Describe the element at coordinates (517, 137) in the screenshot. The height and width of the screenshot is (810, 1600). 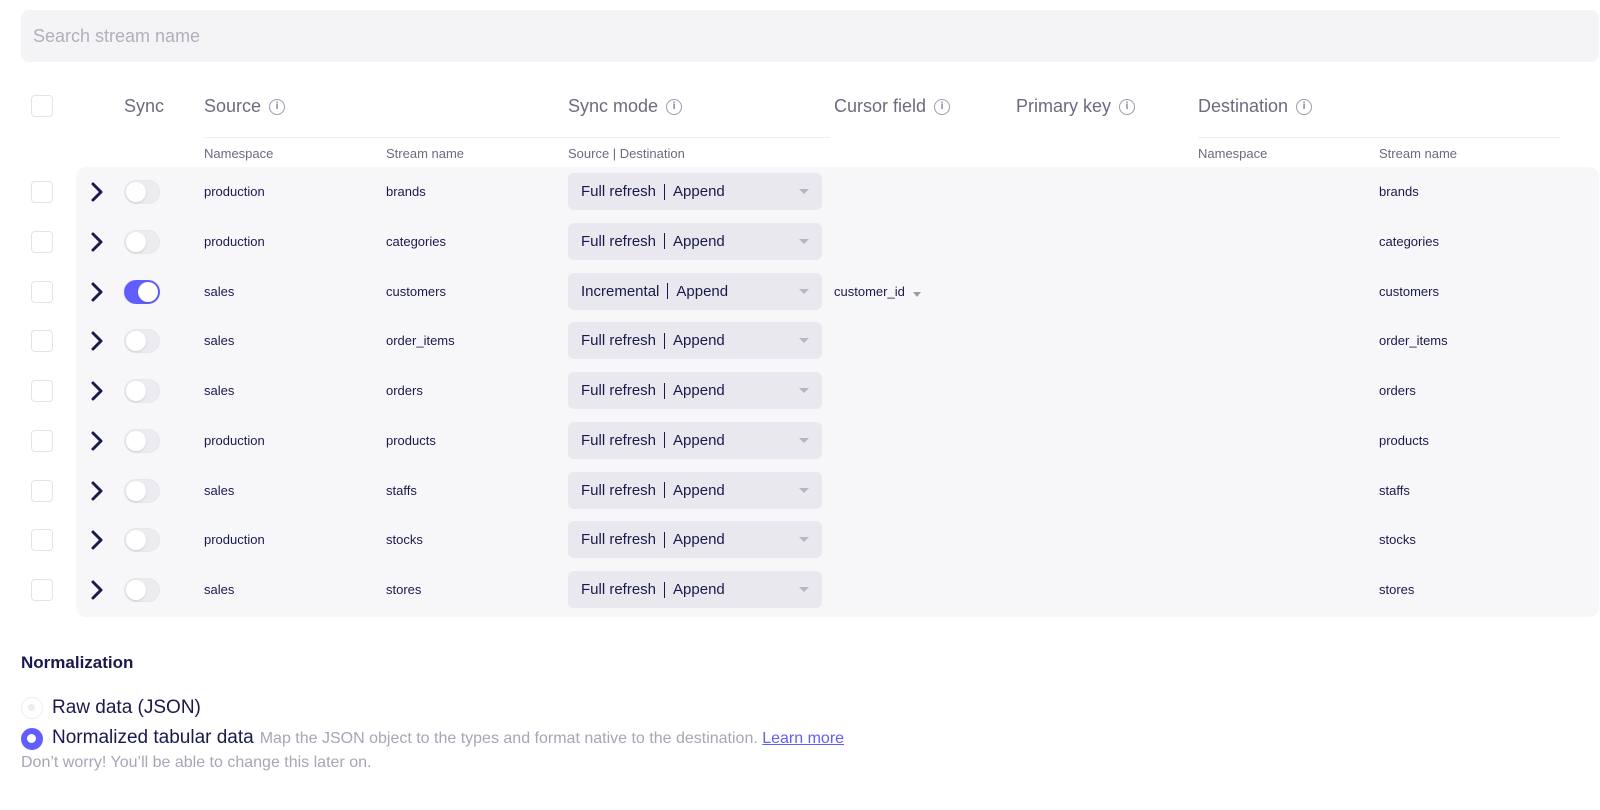
I see `header-divider` at that location.